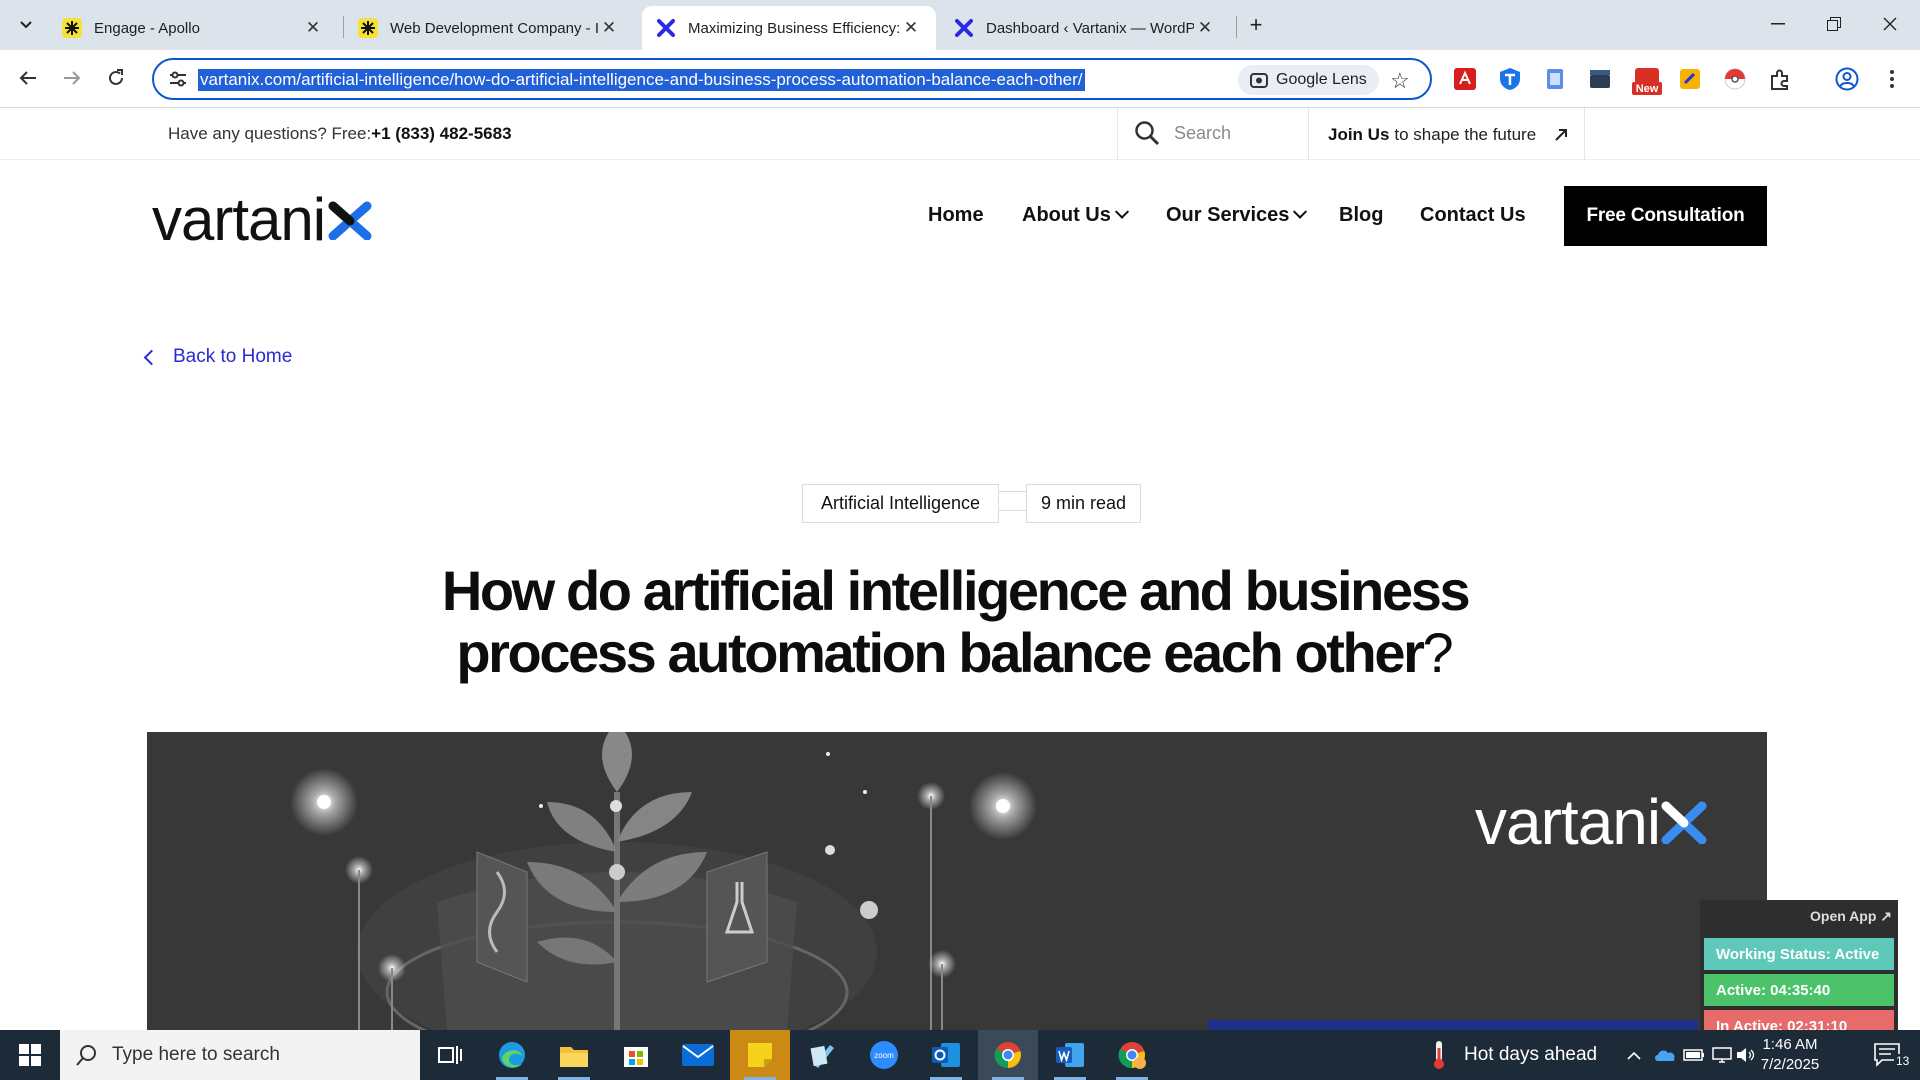  What do you see at coordinates (26, 25) in the screenshot?
I see `tab-search-button` at bounding box center [26, 25].